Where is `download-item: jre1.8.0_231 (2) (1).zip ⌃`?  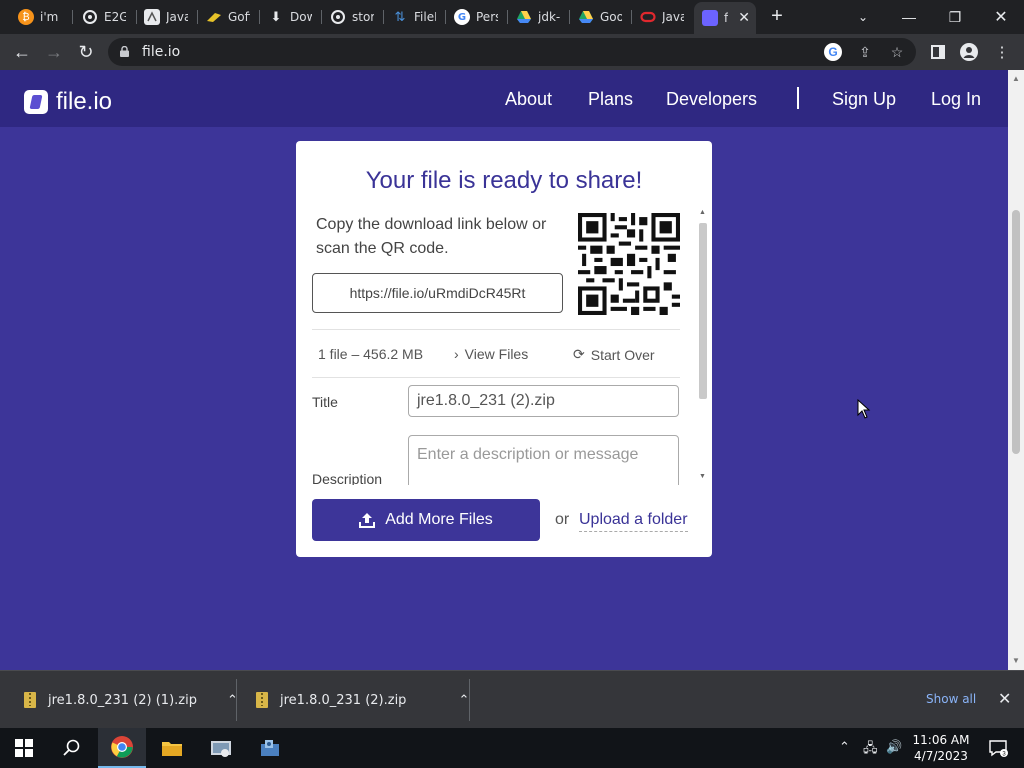
download-item: jre1.8.0_231 (2) (1).zip ⌃ is located at coordinates (131, 700).